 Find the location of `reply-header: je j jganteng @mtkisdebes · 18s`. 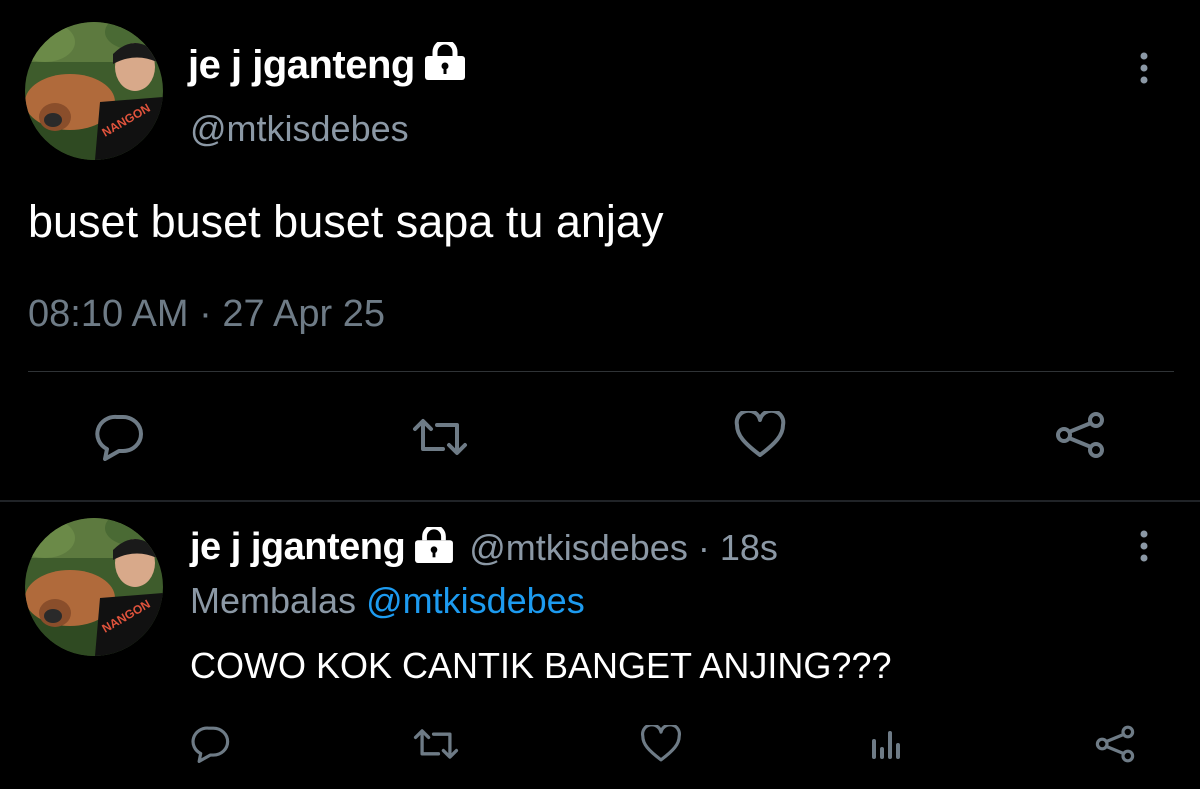

reply-header: je j jganteng @mtkisdebes · 18s is located at coordinates (484, 546).